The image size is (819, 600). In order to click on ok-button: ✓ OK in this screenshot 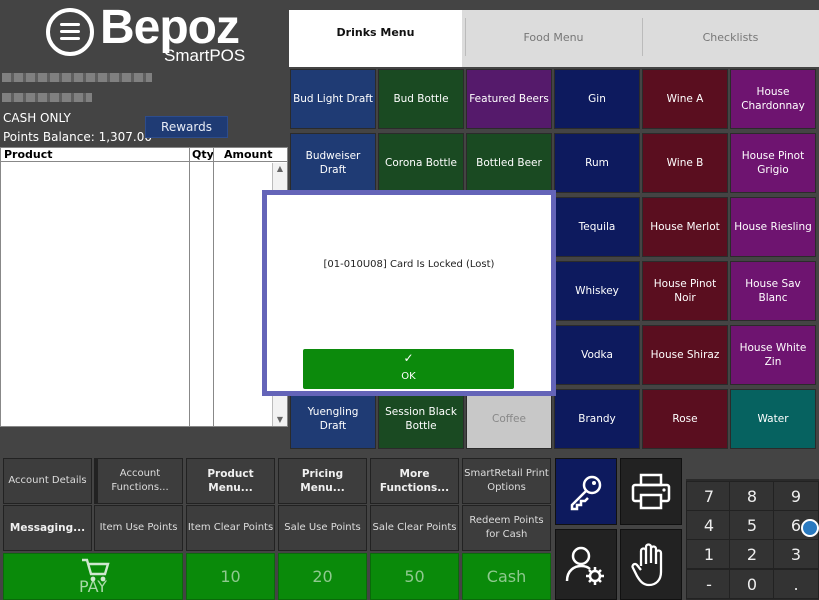, I will do `click(408, 369)`.